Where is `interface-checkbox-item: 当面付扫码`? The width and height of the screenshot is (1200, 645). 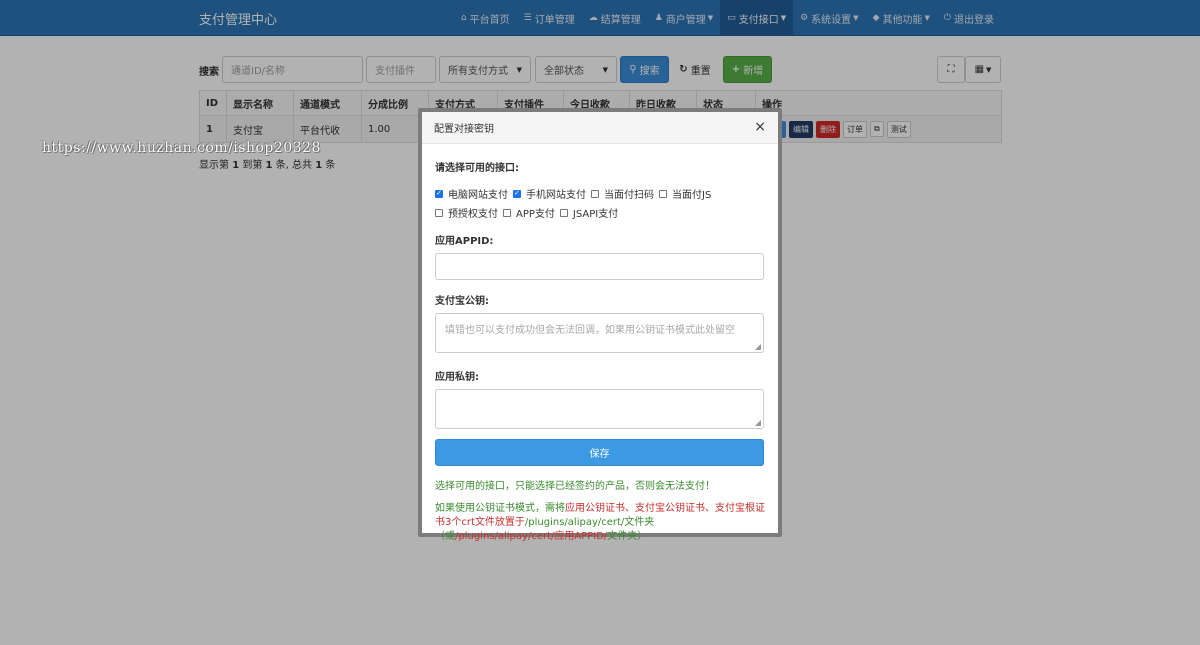
interface-checkbox-item: 当面付扫码 is located at coordinates (622, 193).